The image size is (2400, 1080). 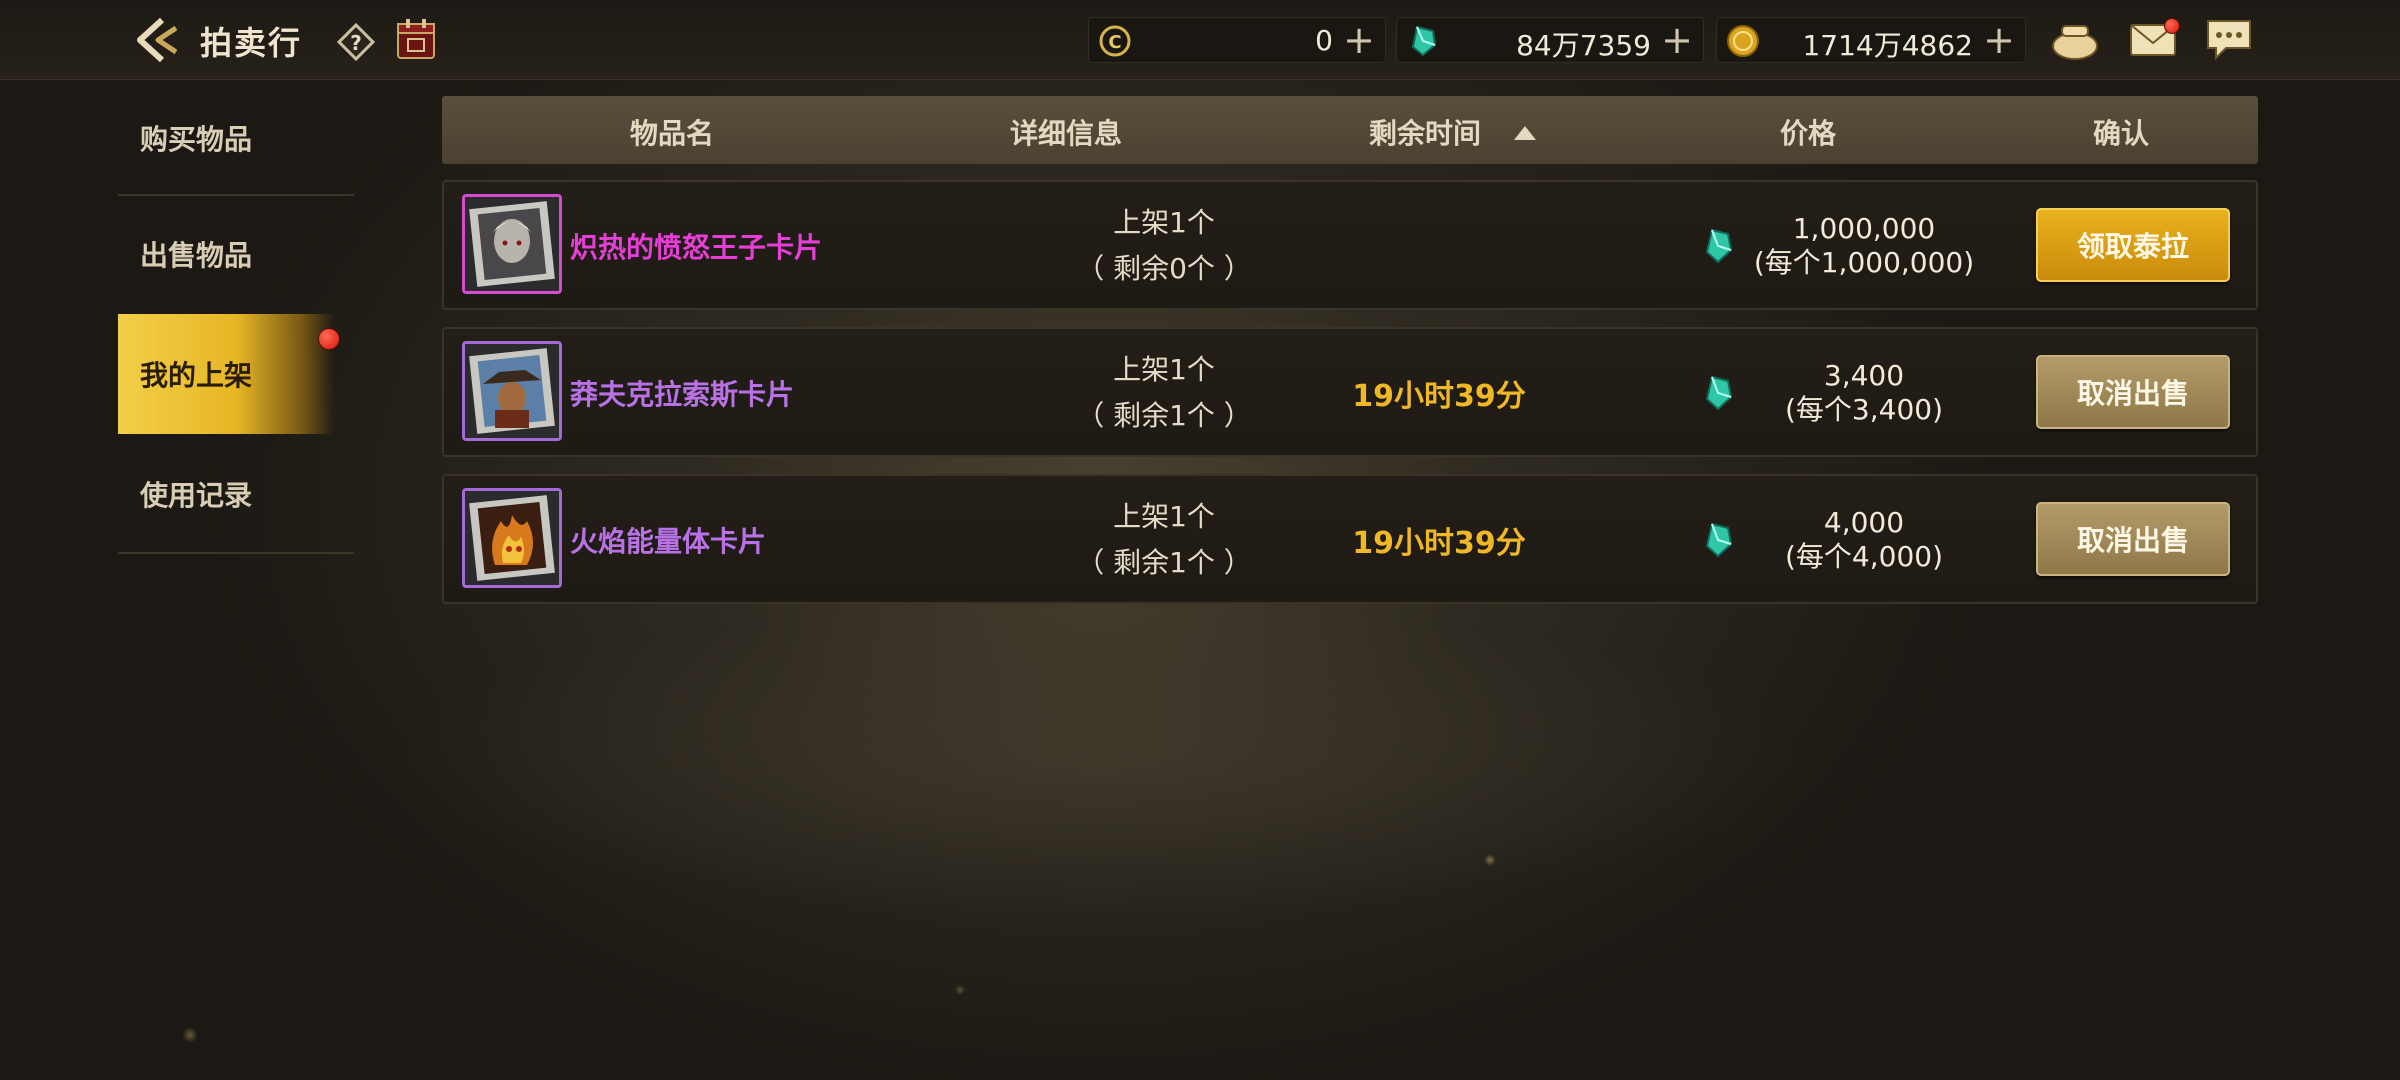 What do you see at coordinates (1863, 556) in the screenshot?
I see `unit-price: (每个4,000)` at bounding box center [1863, 556].